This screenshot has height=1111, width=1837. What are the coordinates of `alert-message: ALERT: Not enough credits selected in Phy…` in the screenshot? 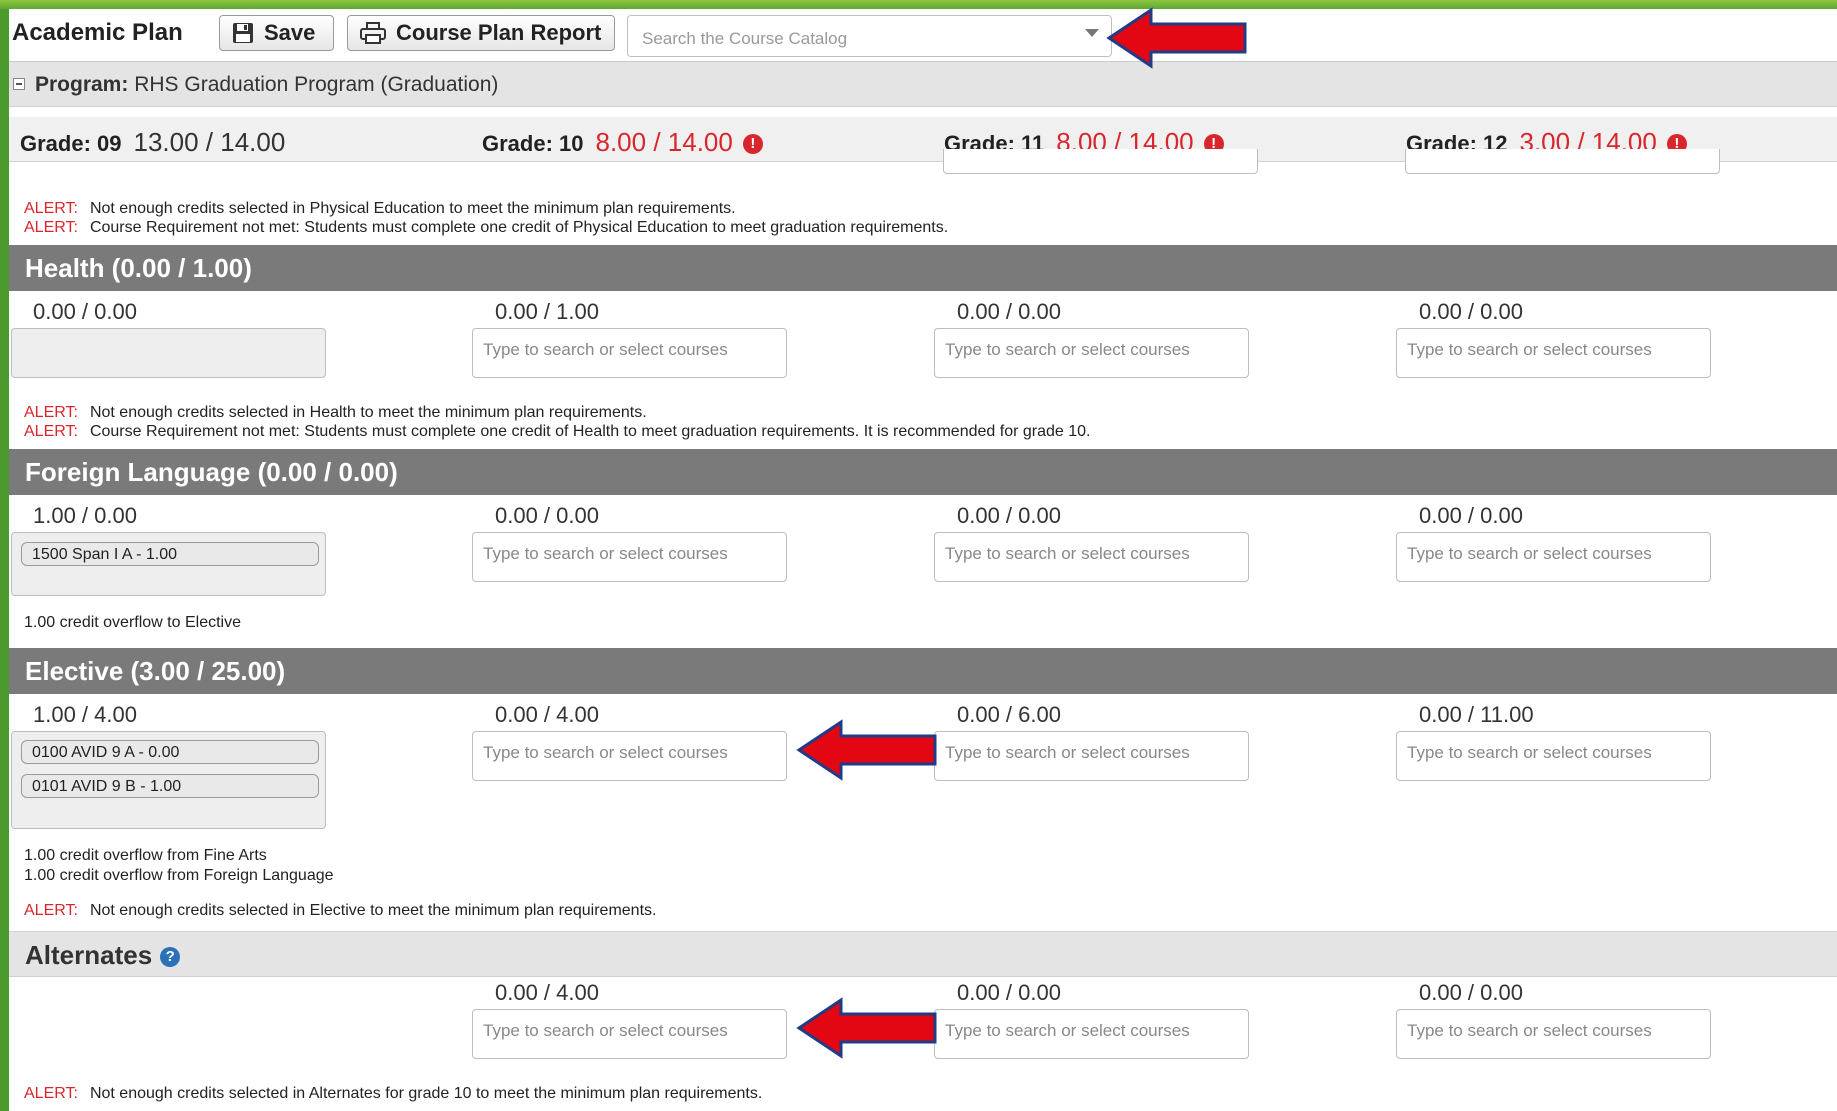 It's located at (380, 209).